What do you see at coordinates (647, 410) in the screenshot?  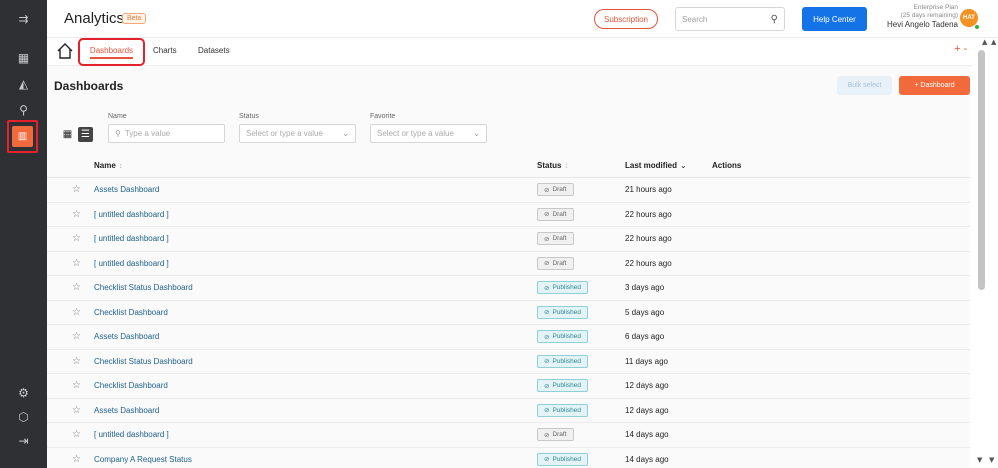 I see `last-modified: 12 days ago` at bounding box center [647, 410].